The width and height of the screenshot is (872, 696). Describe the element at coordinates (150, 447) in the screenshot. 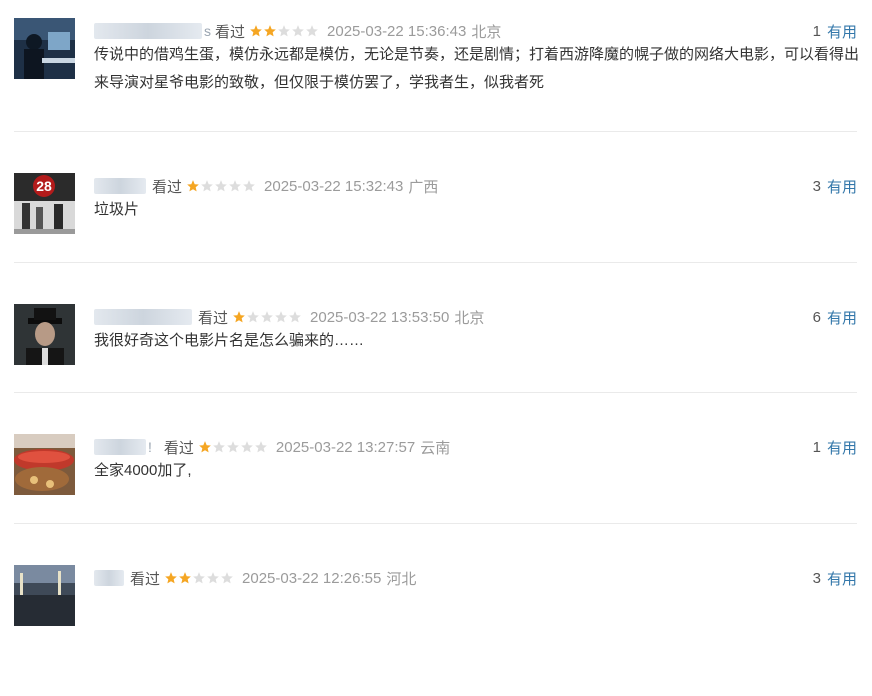

I see `username-tail: !` at that location.